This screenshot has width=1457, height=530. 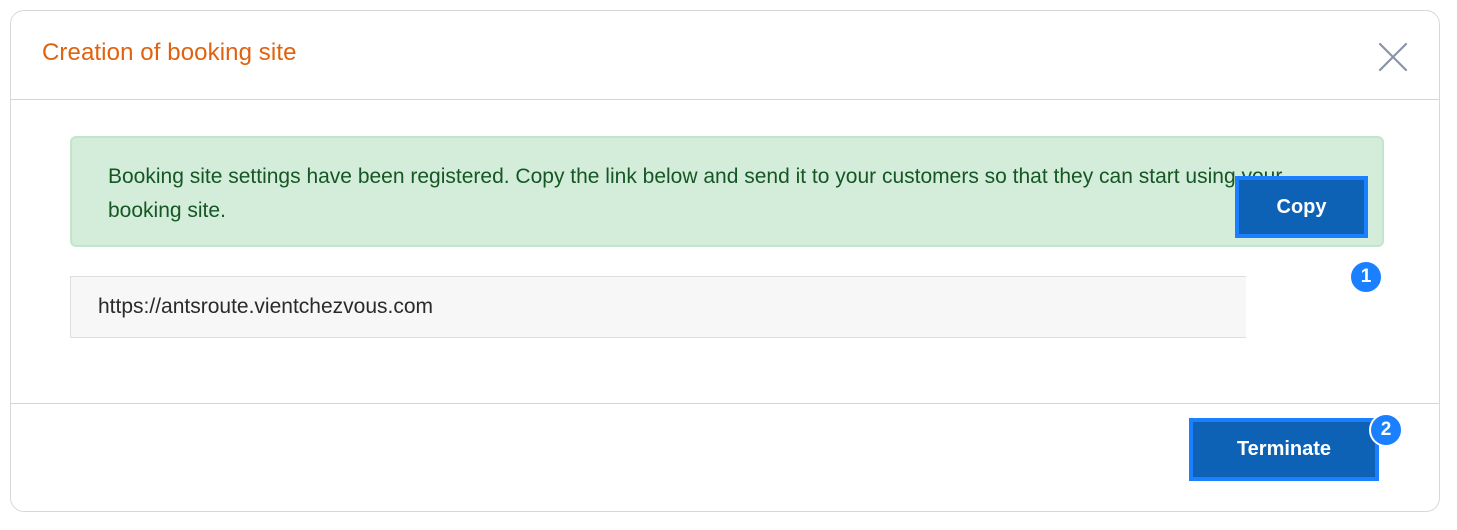 I want to click on step-badge-2: 2, so click(x=1386, y=430).